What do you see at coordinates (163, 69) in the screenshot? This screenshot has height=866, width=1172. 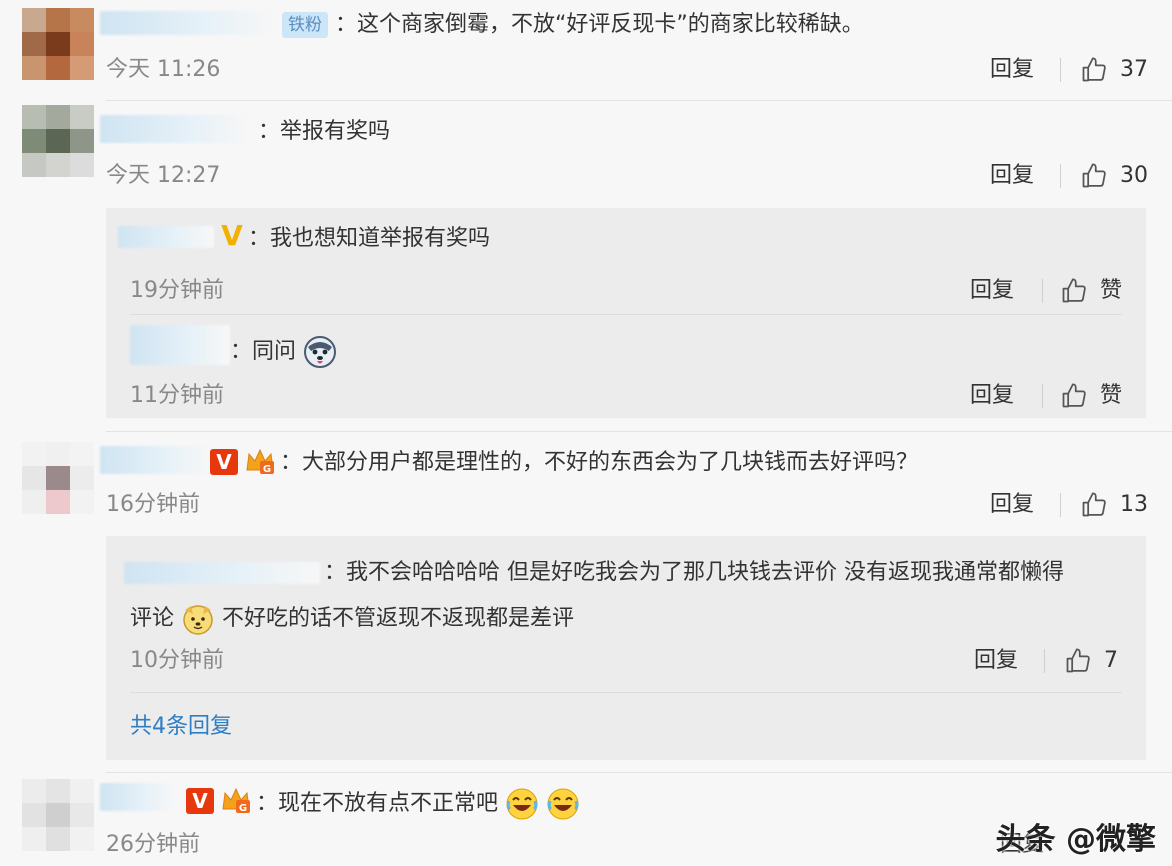 I see `comment-time: 今天 11:26` at bounding box center [163, 69].